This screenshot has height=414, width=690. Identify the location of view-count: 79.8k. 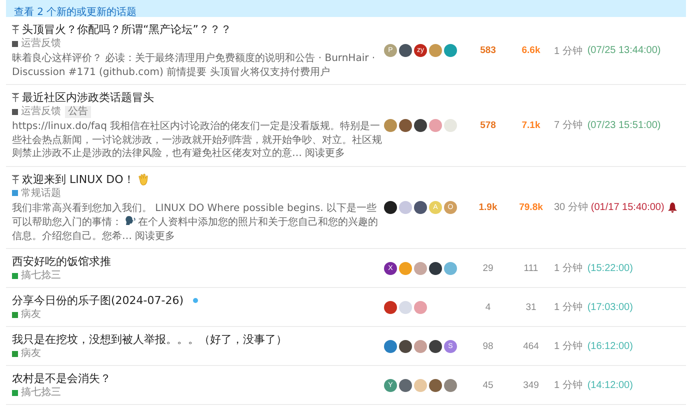
(531, 207).